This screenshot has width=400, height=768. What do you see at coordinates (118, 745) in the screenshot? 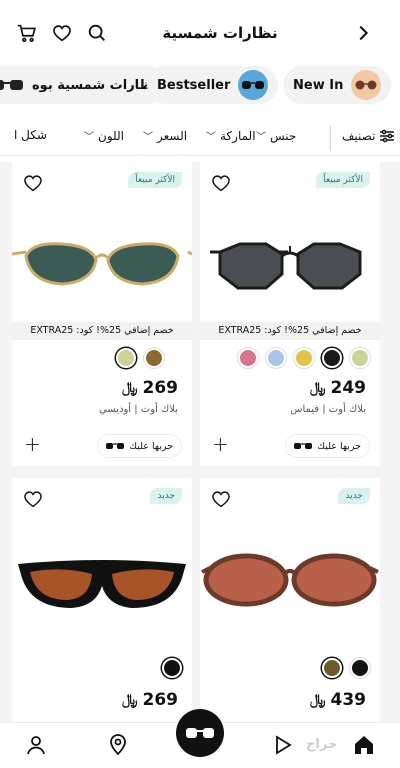
I see `store-locator-pin-icon` at bounding box center [118, 745].